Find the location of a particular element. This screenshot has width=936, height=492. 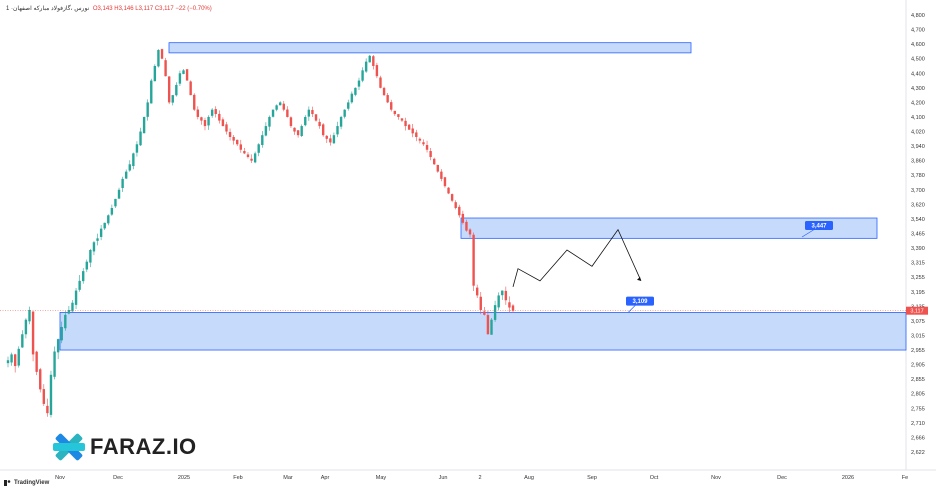

y-tick-label: 3,195 is located at coordinates (918, 293).